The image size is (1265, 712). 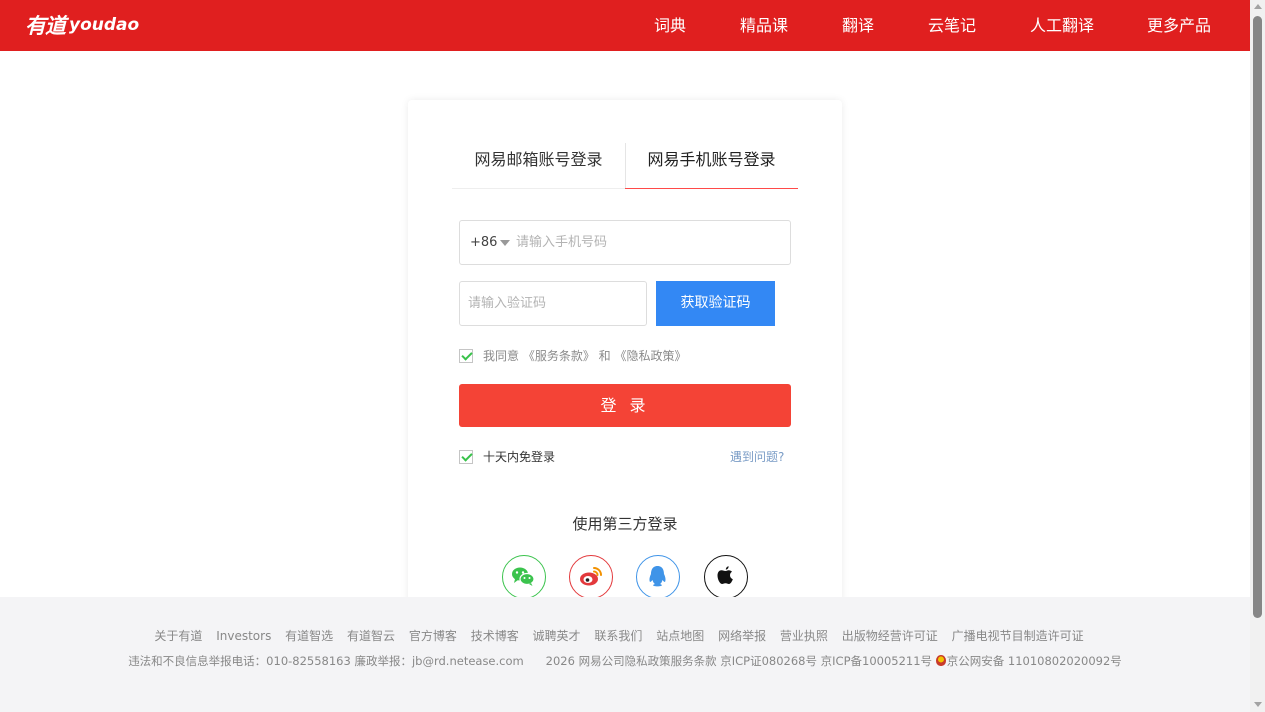 I want to click on logo-chinese-text: 有道, so click(x=45, y=25).